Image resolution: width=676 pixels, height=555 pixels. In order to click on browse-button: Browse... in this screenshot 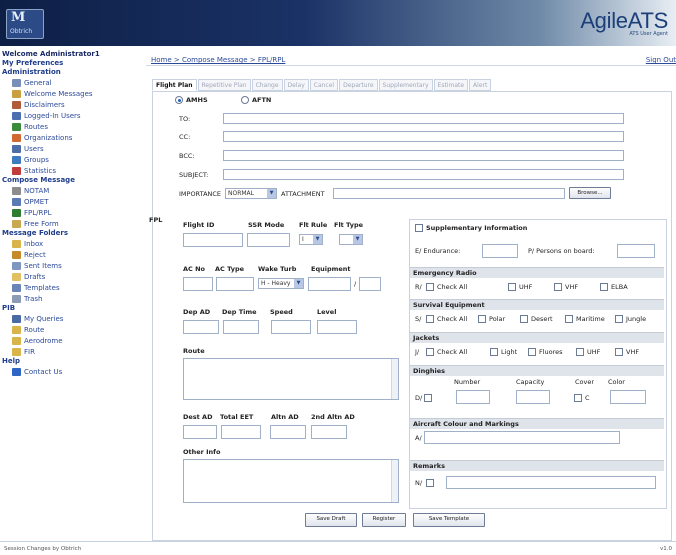, I will do `click(590, 193)`.